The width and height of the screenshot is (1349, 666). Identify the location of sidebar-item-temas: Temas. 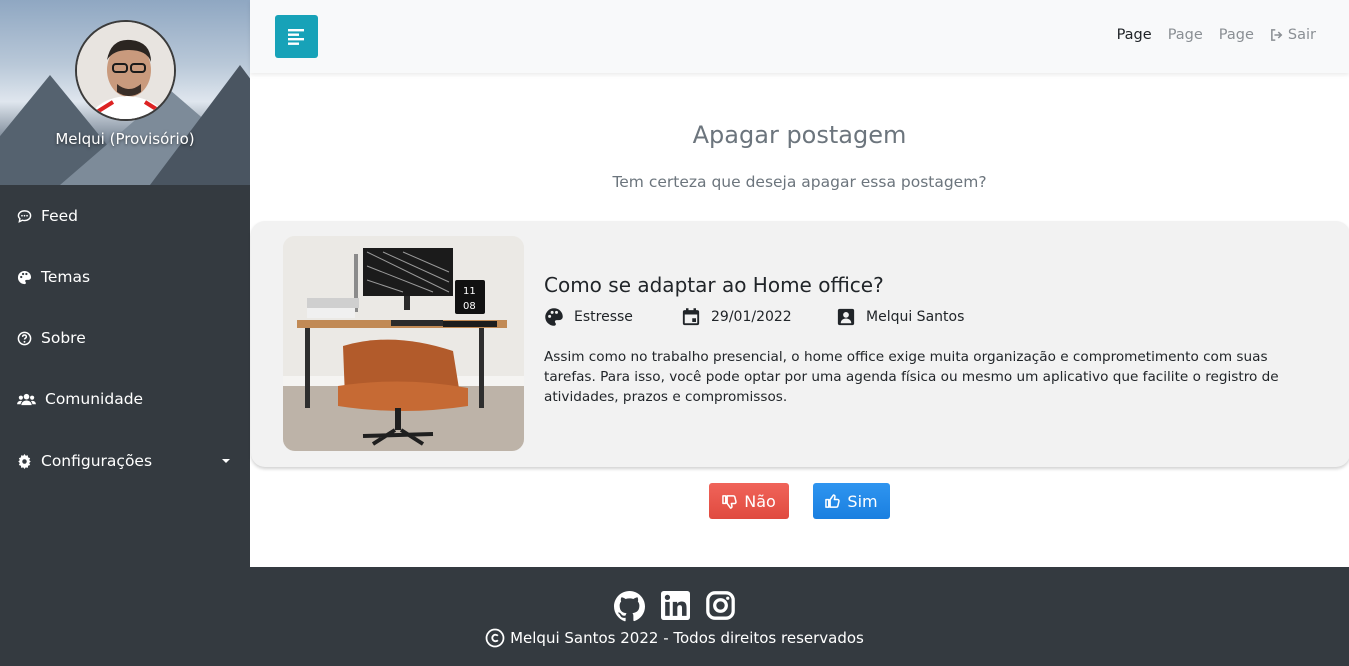
(125, 277).